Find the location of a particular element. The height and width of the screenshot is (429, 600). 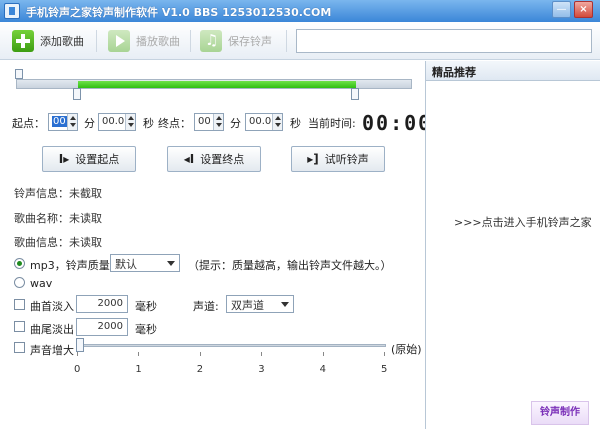

fade-in-unit: 毫秒 is located at coordinates (146, 306).